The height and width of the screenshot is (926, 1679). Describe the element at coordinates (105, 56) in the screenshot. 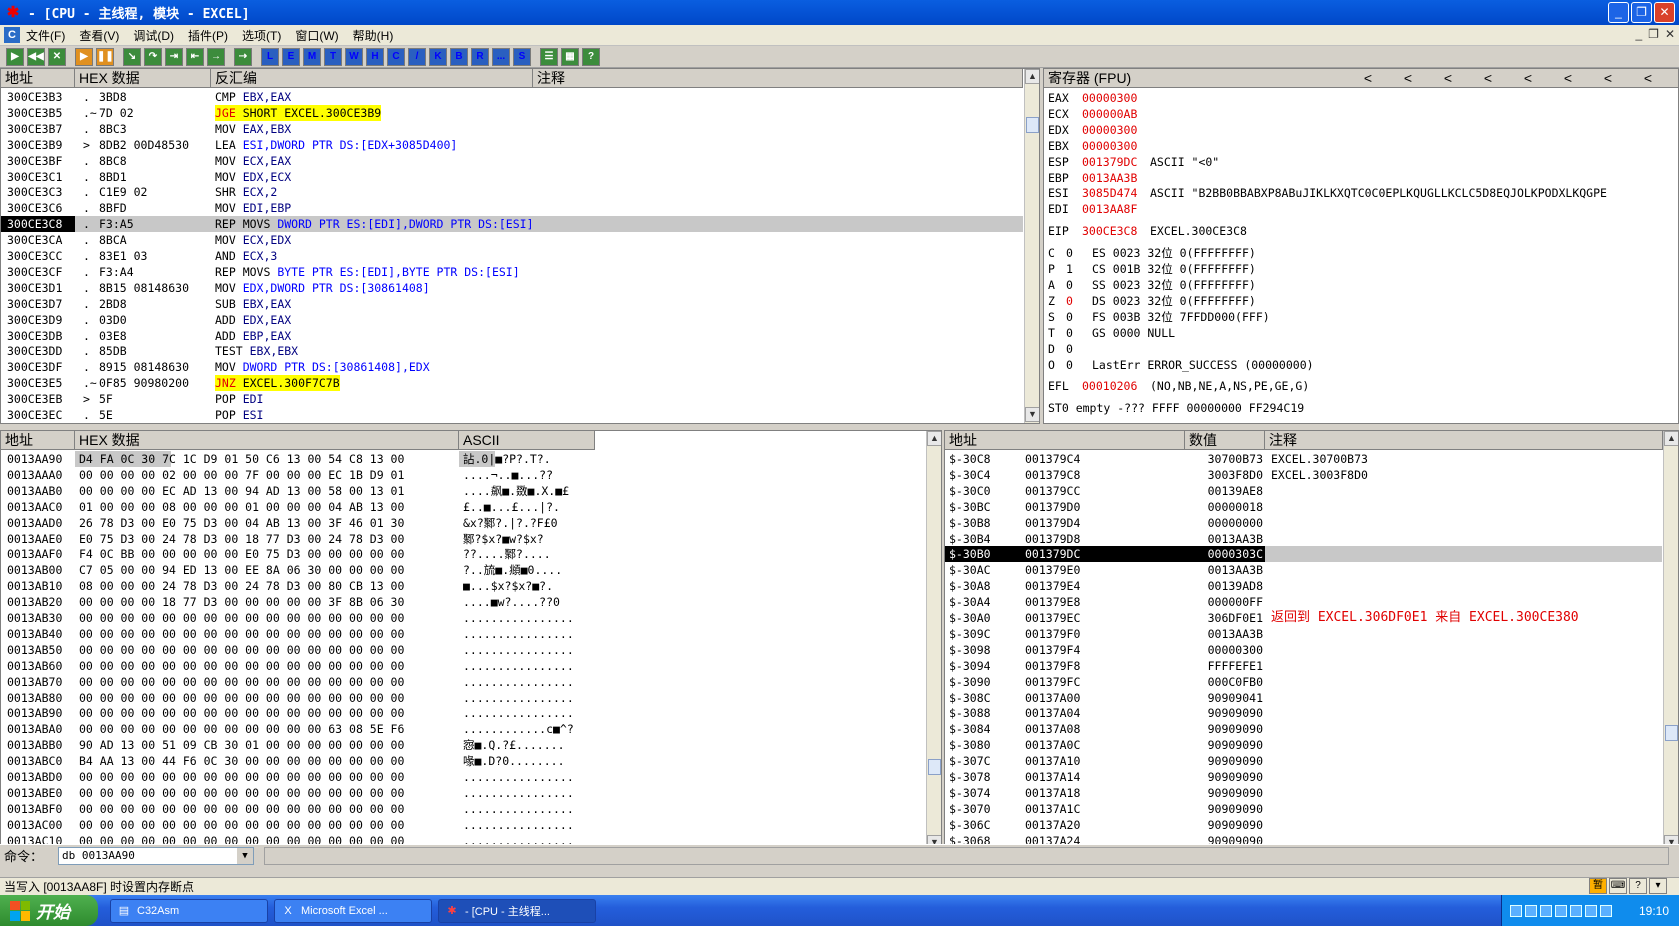

I see `toolbar-button: ❚❚` at that location.